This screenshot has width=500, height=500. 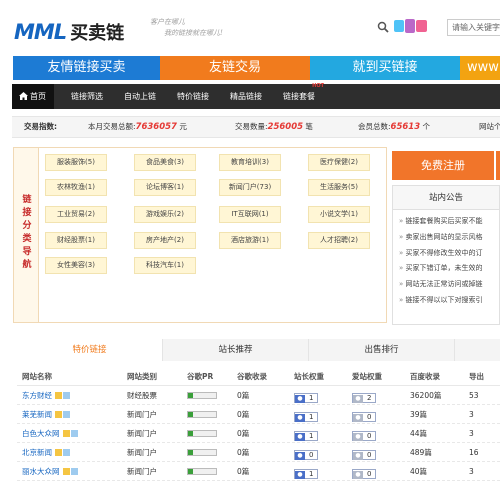 I want to click on category-tag: 新闻门户(73), so click(x=250, y=187).